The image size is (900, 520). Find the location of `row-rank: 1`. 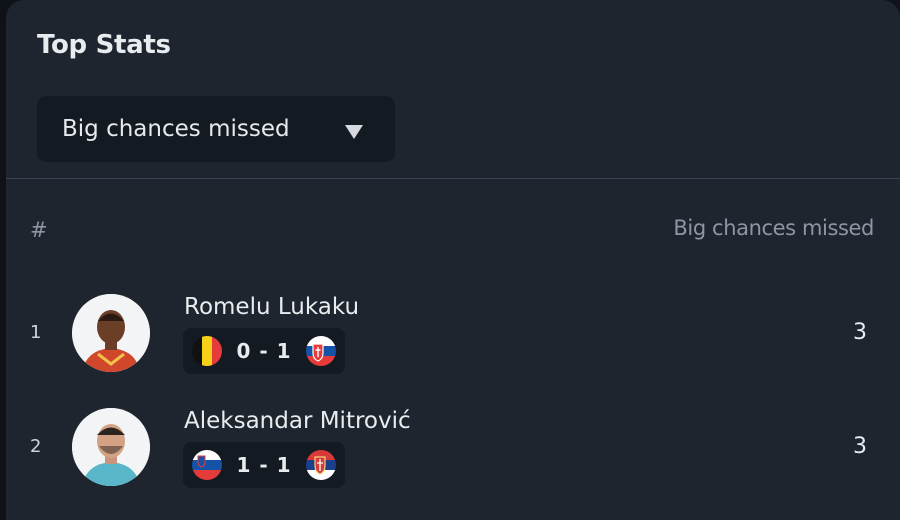

row-rank: 1 is located at coordinates (36, 332).